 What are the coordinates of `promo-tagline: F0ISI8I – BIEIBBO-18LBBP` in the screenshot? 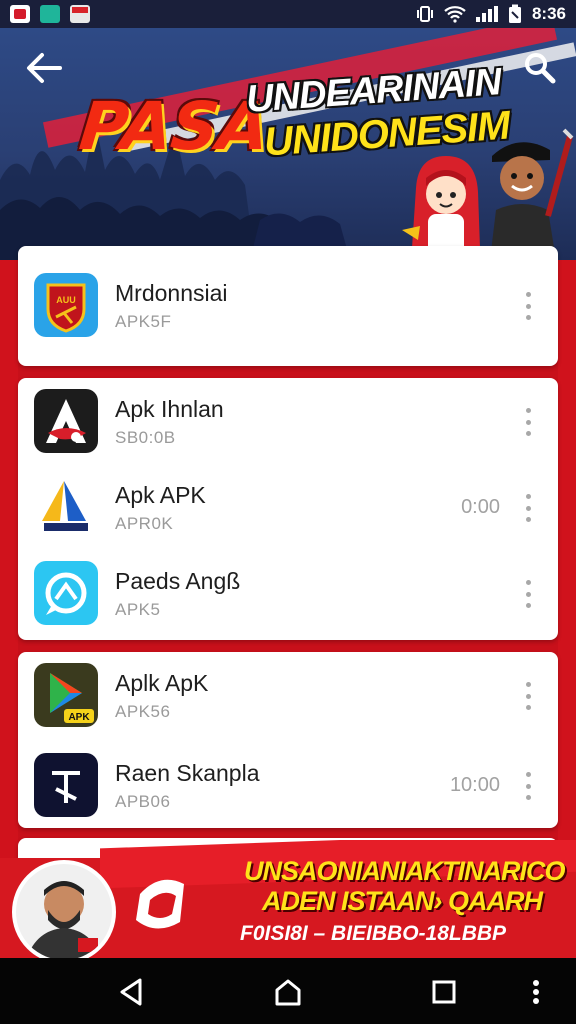 It's located at (373, 933).